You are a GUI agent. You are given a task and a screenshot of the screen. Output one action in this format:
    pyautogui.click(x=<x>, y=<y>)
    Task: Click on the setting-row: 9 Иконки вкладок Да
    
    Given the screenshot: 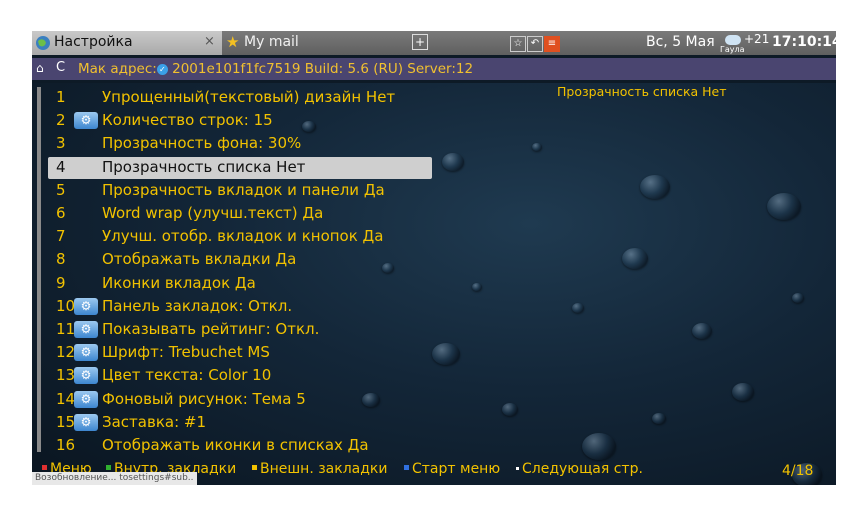 What is the action you would take?
    pyautogui.click(x=240, y=284)
    